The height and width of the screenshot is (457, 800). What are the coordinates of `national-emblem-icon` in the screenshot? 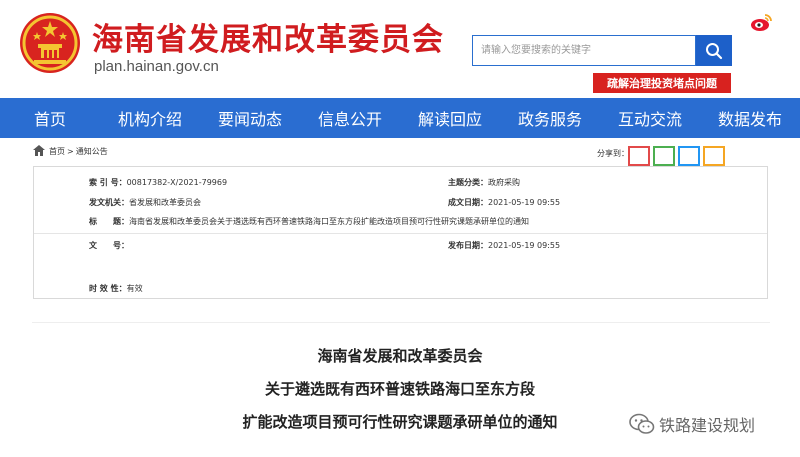 It's located at (50, 43).